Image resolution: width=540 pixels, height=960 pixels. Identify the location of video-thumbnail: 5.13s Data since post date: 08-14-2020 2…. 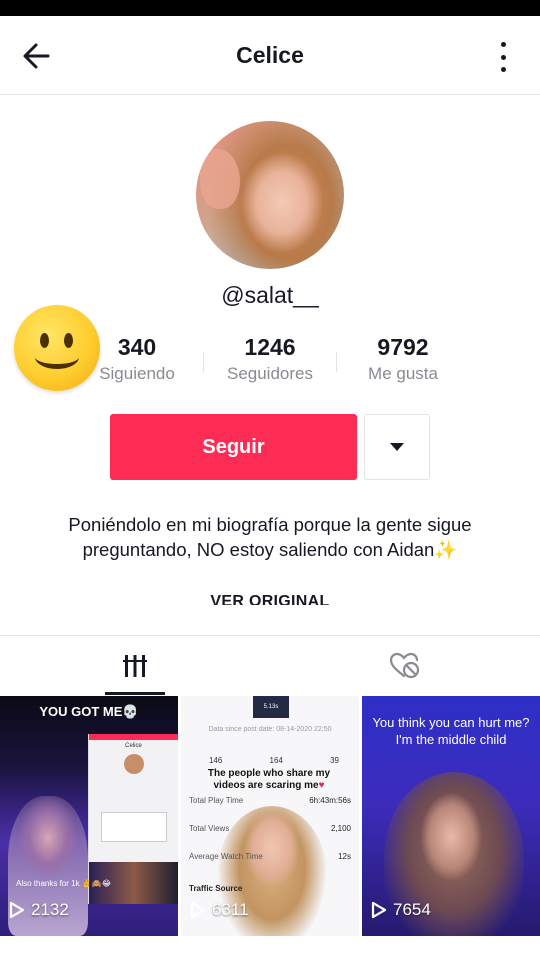
(270, 816).